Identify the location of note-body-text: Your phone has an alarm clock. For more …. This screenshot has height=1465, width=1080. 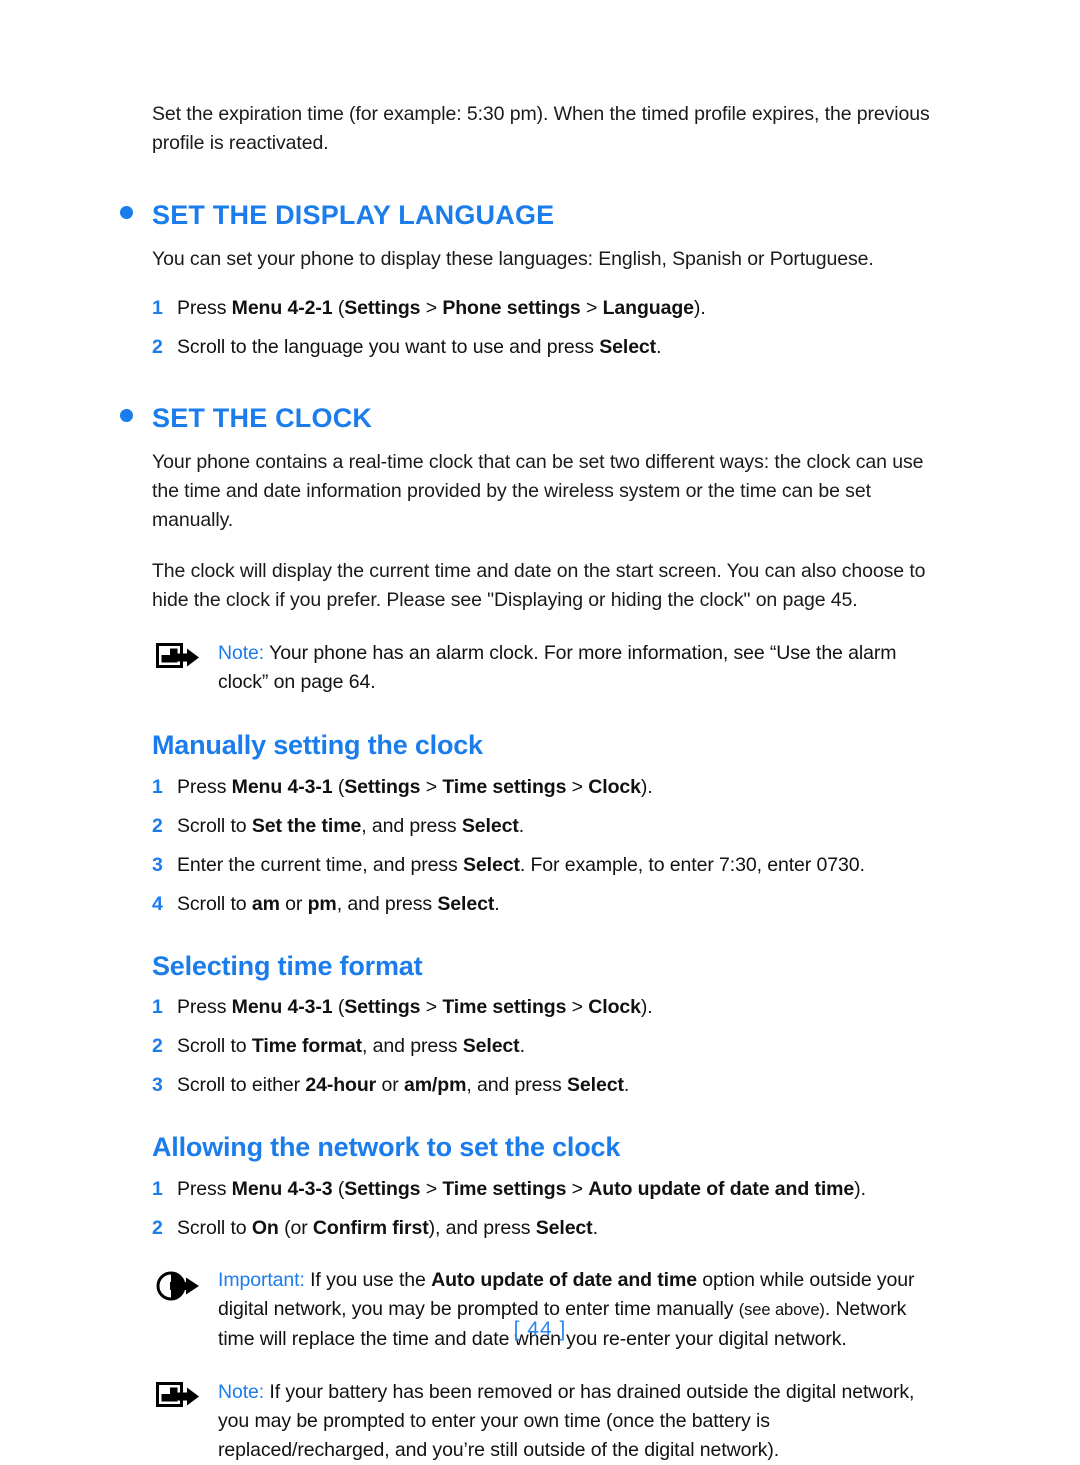
(557, 667).